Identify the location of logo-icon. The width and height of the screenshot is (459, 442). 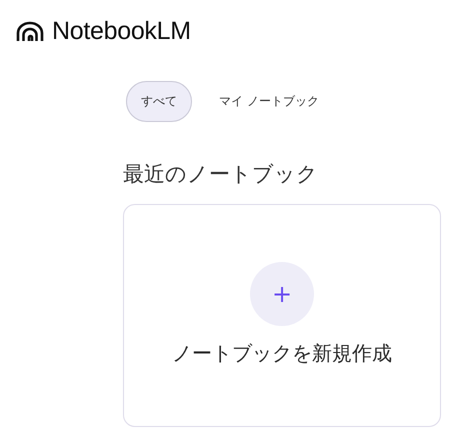
(30, 31).